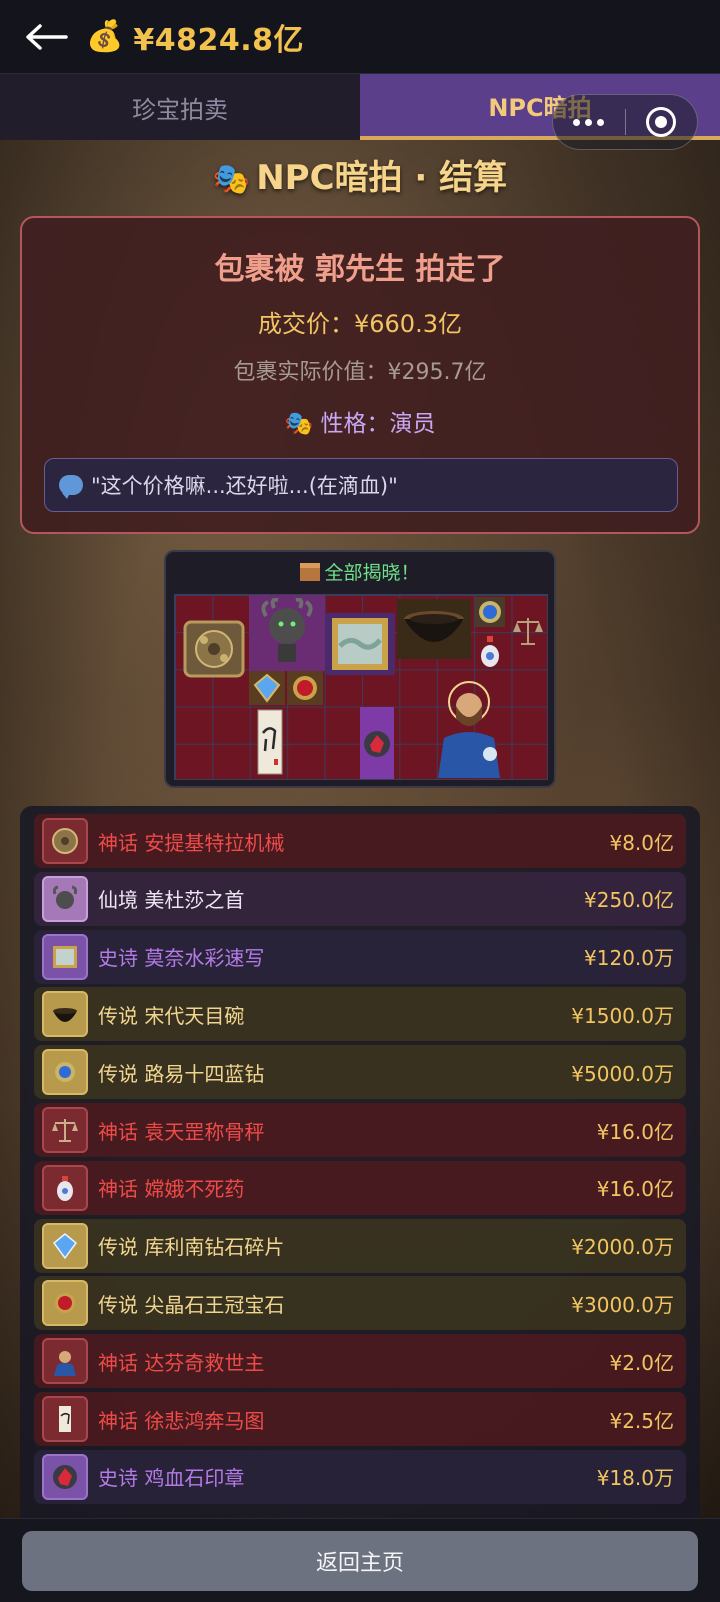 This screenshot has width=720, height=1602. I want to click on item-row: 神话 袁天罡称骨秤 ¥16.0亿, so click(360, 1130).